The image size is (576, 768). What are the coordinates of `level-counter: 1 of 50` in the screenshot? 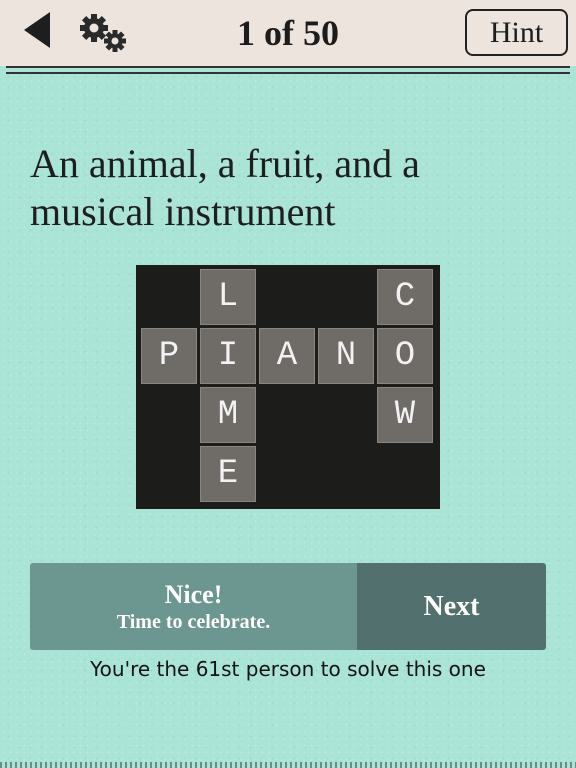 It's located at (288, 33).